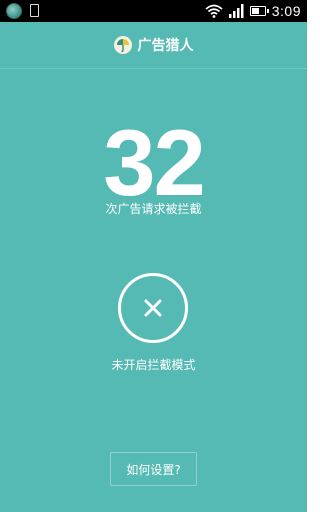 The image size is (320, 512). I want to click on battery-icon, so click(259, 11).